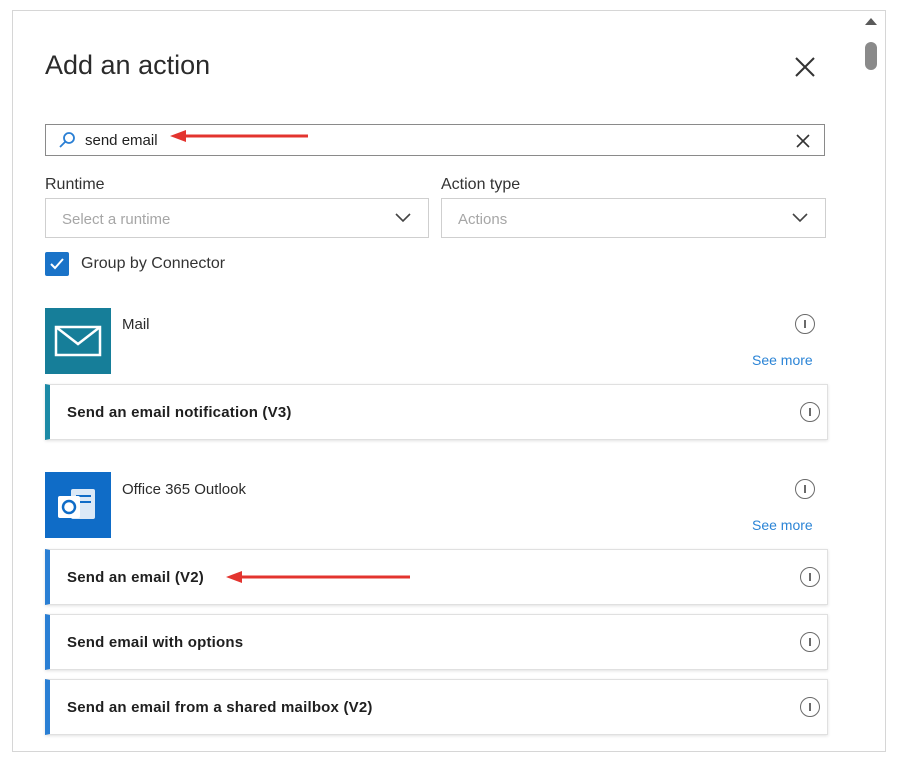  What do you see at coordinates (871, 382) in the screenshot?
I see `scrollbar` at bounding box center [871, 382].